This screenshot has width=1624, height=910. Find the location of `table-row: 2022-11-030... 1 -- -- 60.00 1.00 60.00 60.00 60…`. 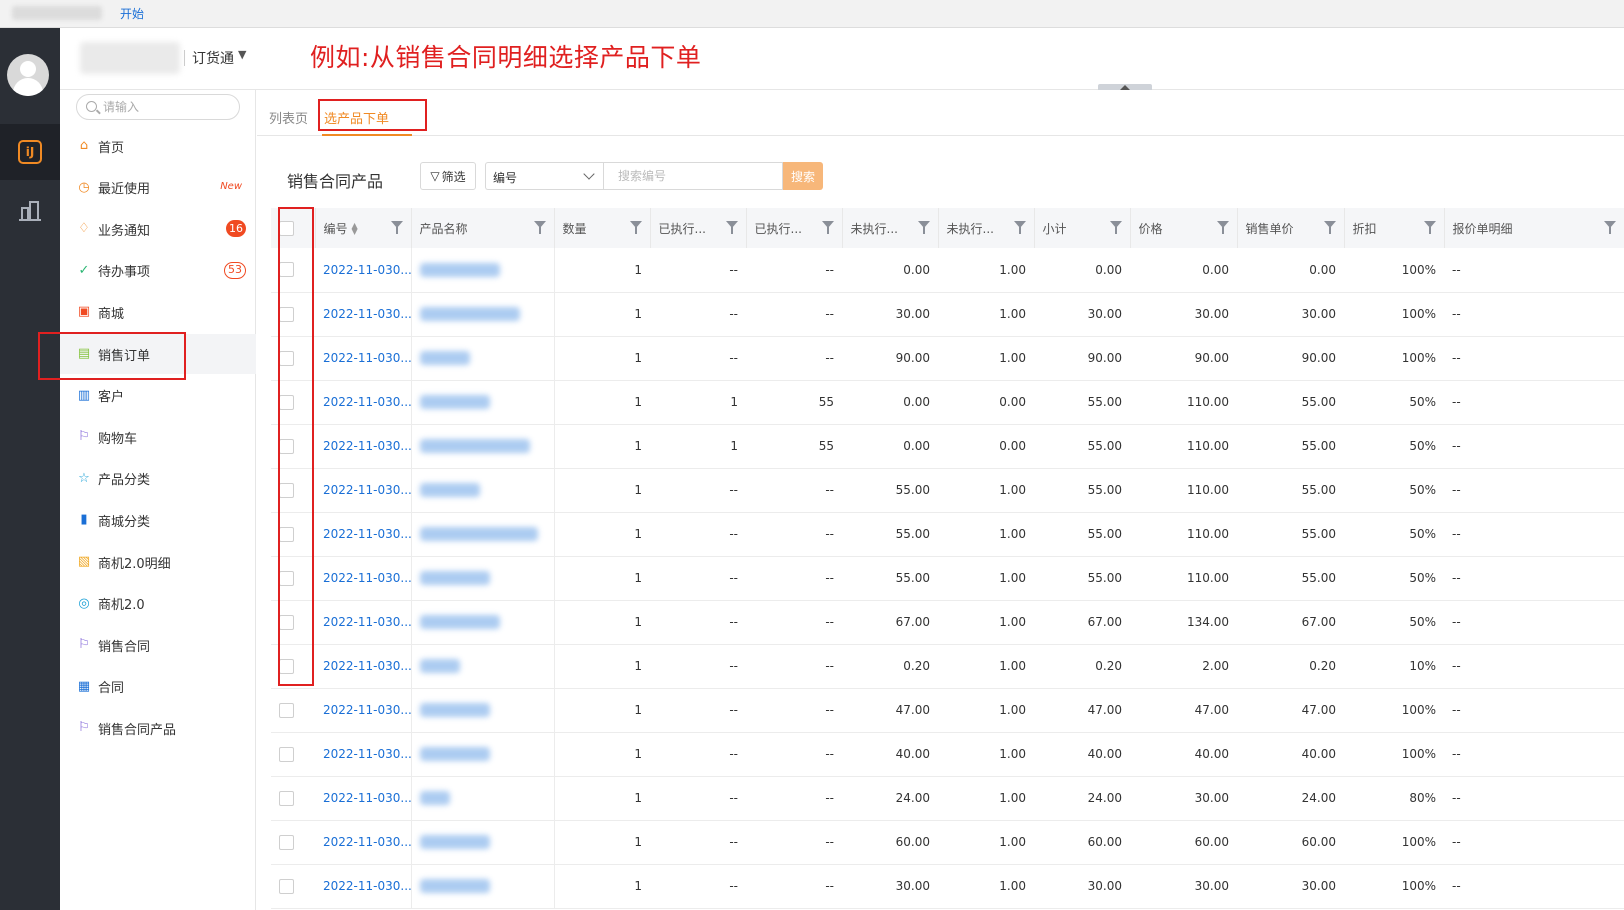

table-row: 2022-11-030... 1 -- -- 60.00 1.00 60.00 60.00 60… is located at coordinates (947, 842).